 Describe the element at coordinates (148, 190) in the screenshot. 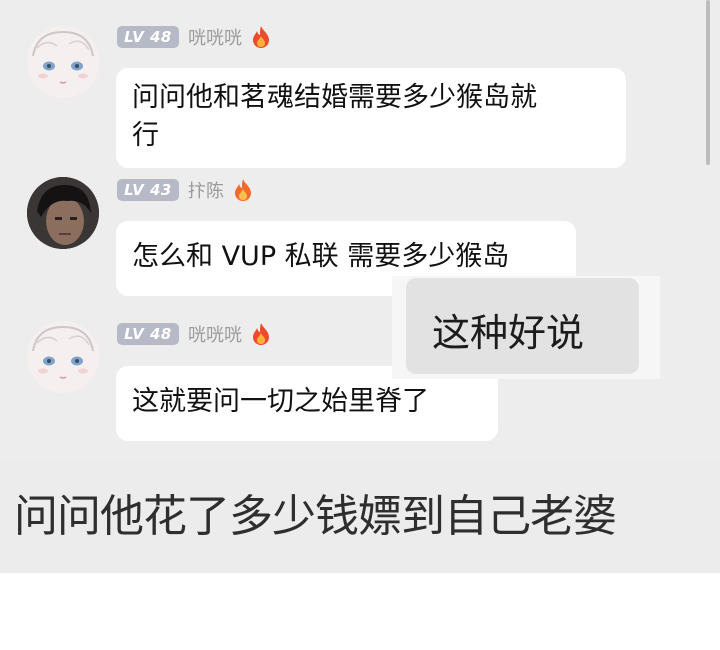

I see `level-badge: LV 43` at that location.